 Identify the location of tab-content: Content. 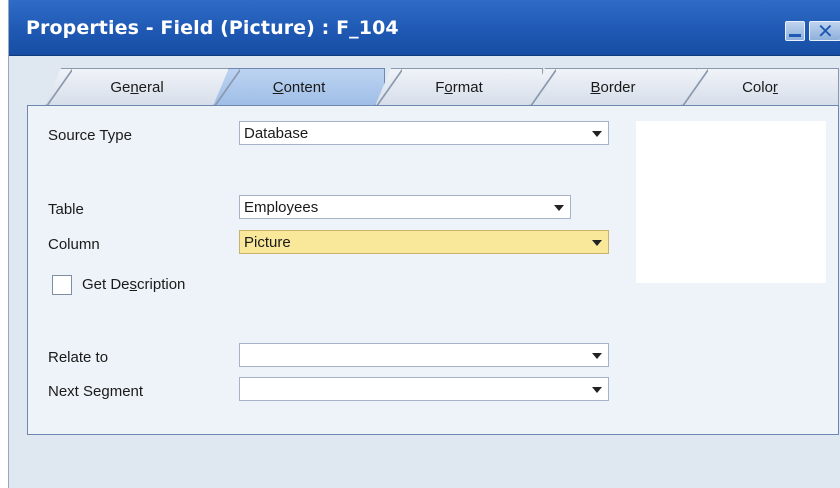
(299, 87).